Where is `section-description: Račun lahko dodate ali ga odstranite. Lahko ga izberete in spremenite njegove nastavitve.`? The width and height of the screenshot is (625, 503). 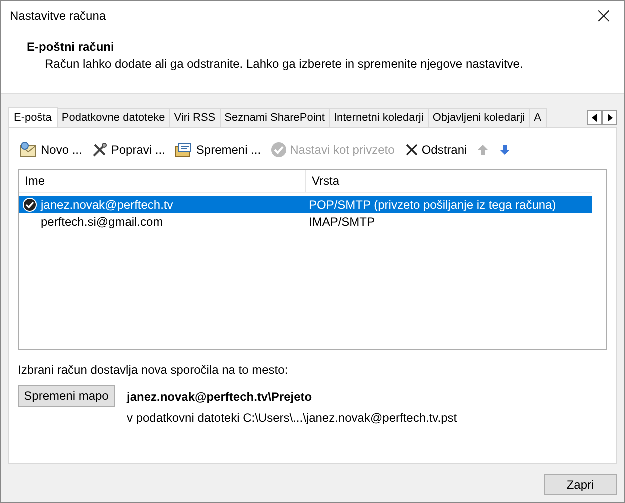
section-description: Račun lahko dodate ali ga odstranite. Lahko ga izberete in spremenite njegove nastavitve. is located at coordinates (284, 64).